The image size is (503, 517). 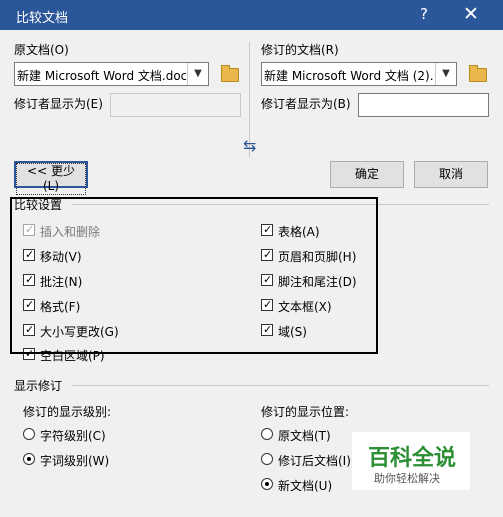 I want to click on original-reviser-label: 修订者显示为(E), so click(x=58, y=104).